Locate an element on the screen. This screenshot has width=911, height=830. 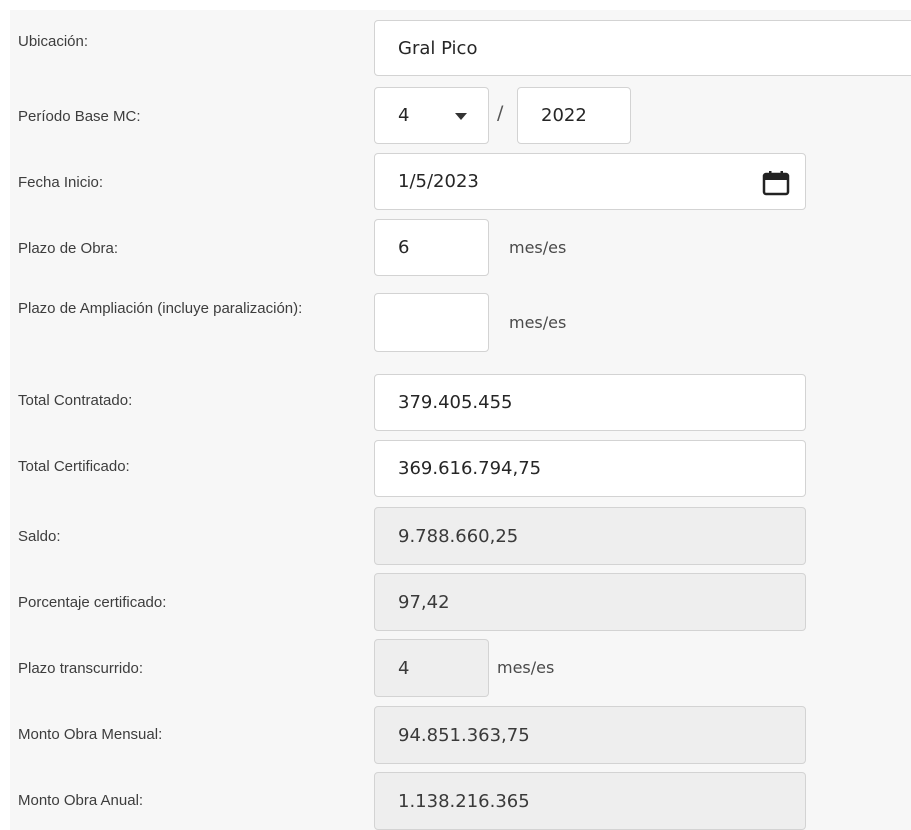
periodo-month-value: 4 is located at coordinates (404, 115).